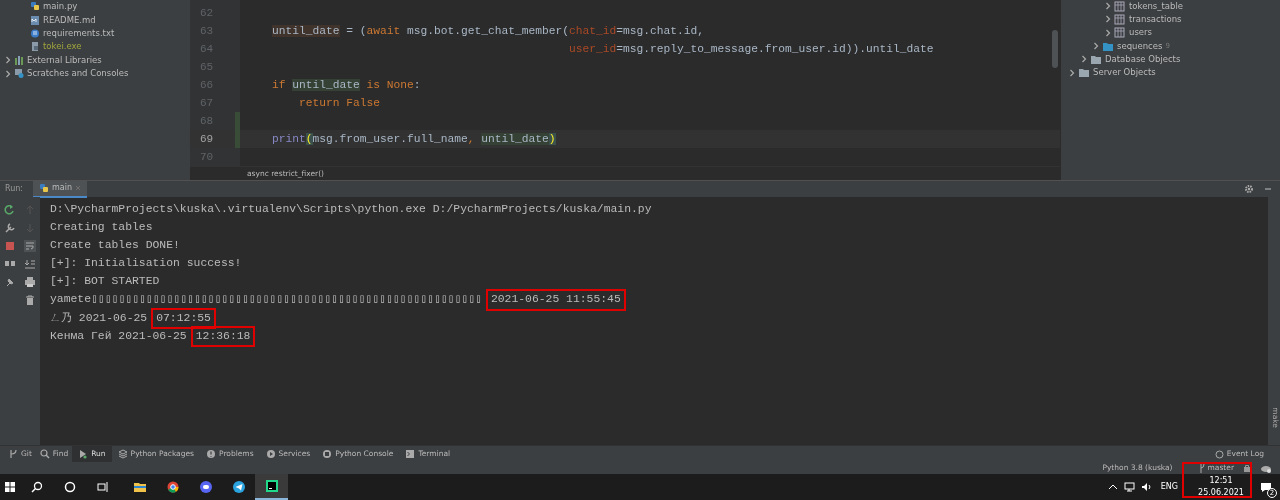  What do you see at coordinates (1169, 487) in the screenshot?
I see `input-language: ENG` at bounding box center [1169, 487].